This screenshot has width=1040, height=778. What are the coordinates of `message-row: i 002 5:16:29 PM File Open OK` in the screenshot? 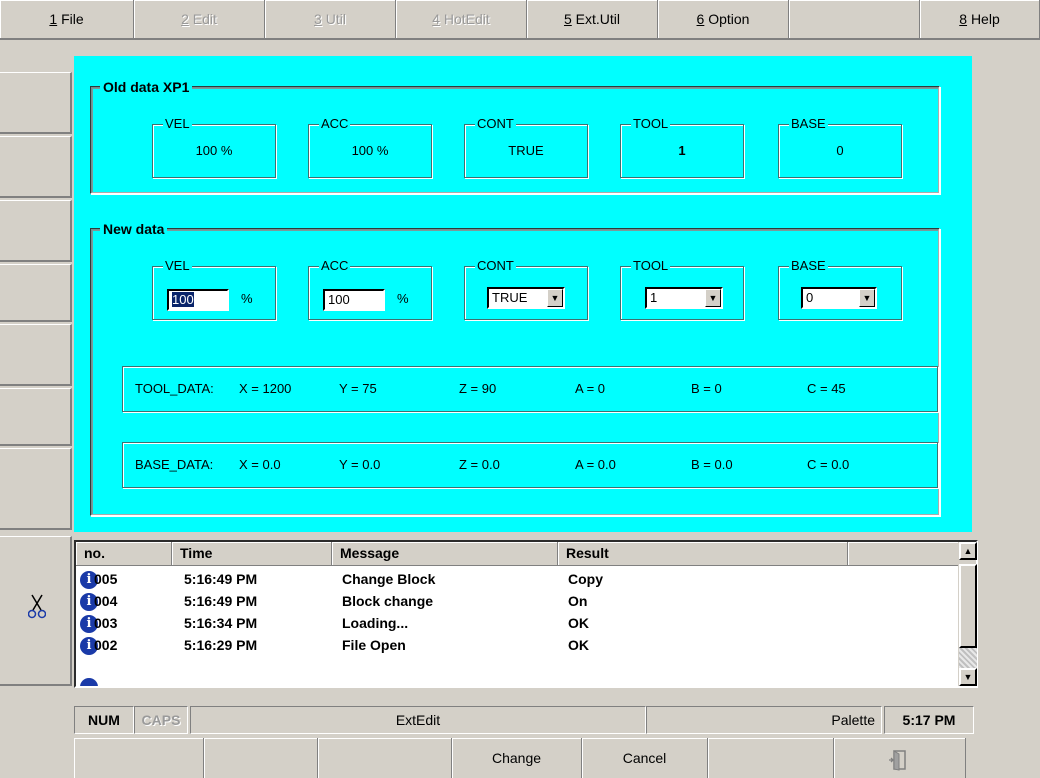 It's located at (512, 645).